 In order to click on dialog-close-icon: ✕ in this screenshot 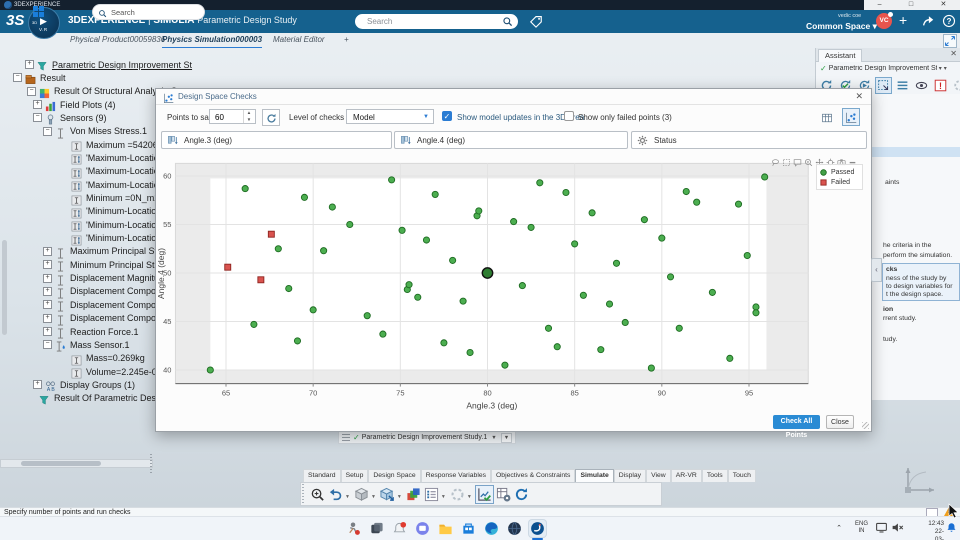, I will do `click(859, 96)`.